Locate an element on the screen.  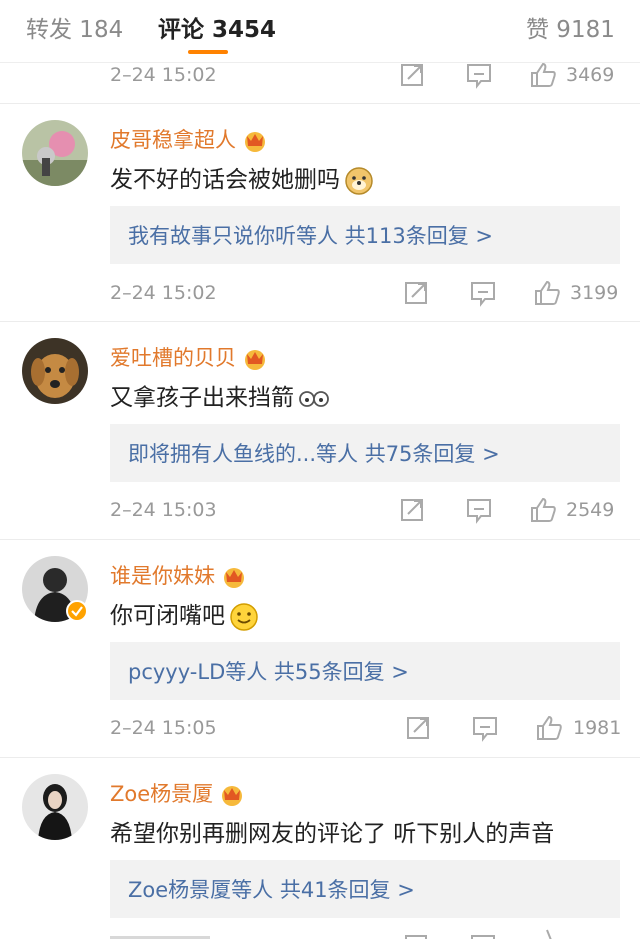
username: 爱吐槽的贝贝 is located at coordinates (189, 357).